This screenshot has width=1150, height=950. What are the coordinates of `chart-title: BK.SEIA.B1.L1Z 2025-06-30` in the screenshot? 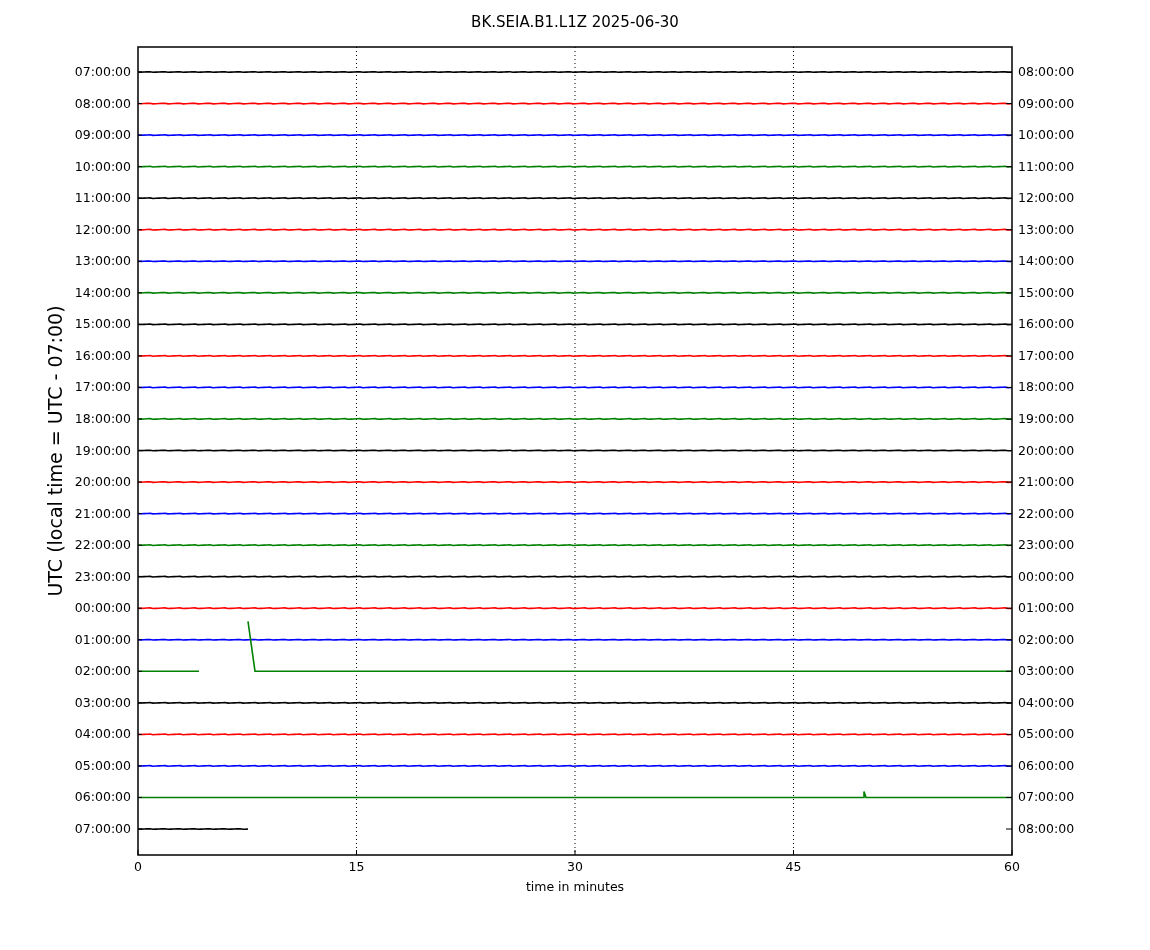 It's located at (575, 22).